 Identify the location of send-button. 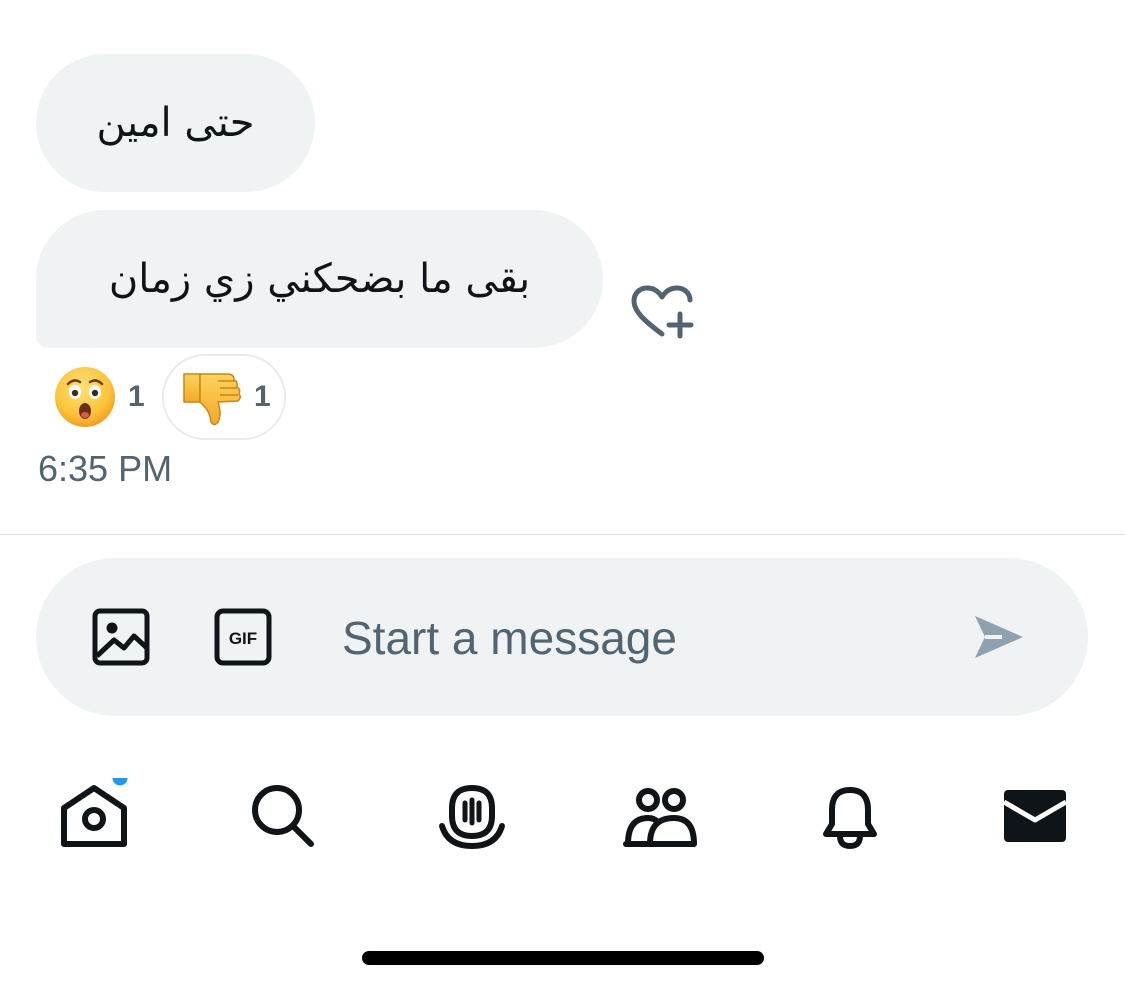
(999, 637).